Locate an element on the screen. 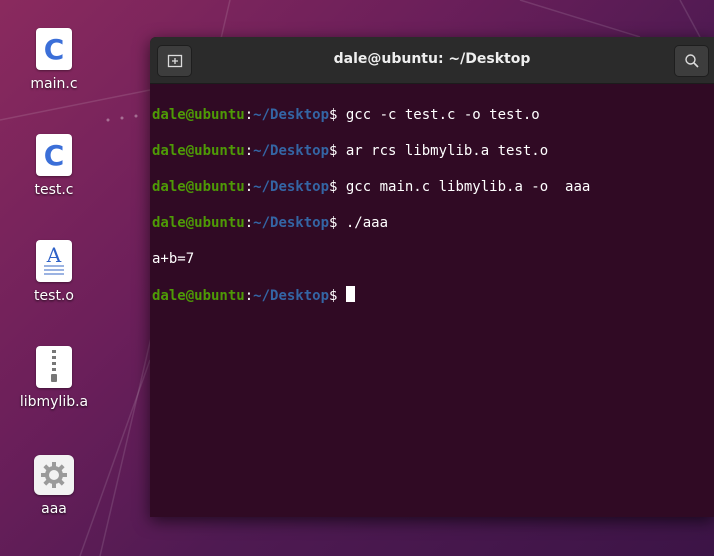  desktop-icon-label: test.o is located at coordinates (54, 296).